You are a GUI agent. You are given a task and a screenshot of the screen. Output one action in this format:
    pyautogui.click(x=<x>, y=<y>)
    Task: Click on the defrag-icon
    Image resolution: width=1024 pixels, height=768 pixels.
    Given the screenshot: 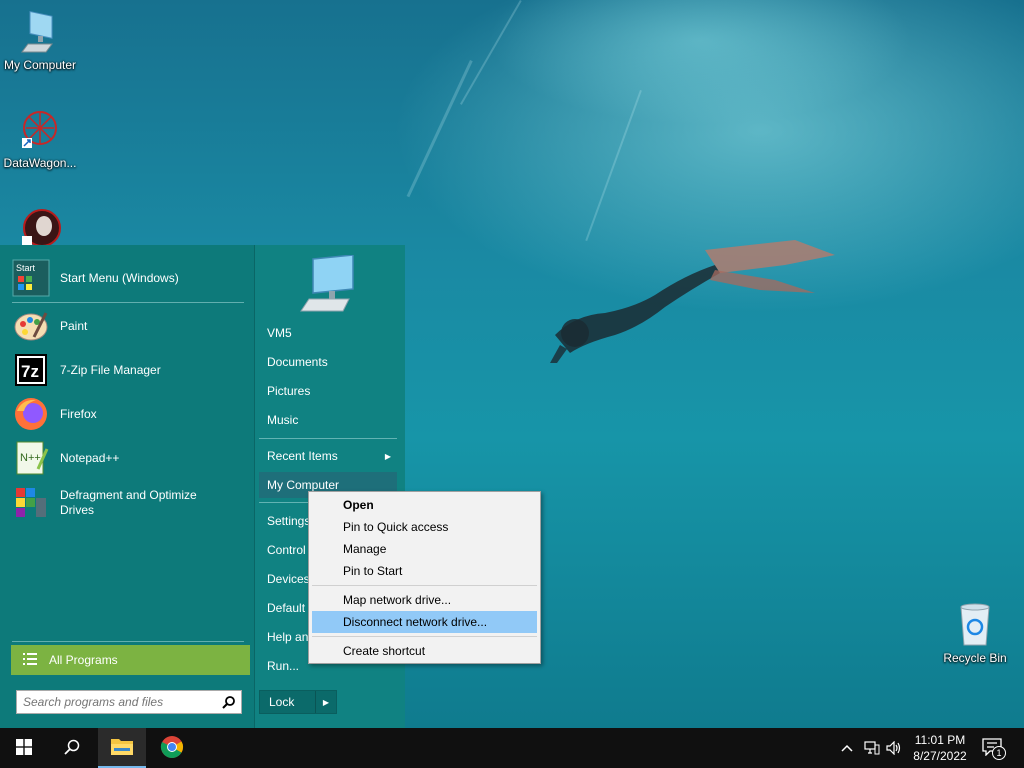 What is the action you would take?
    pyautogui.click(x=31, y=503)
    